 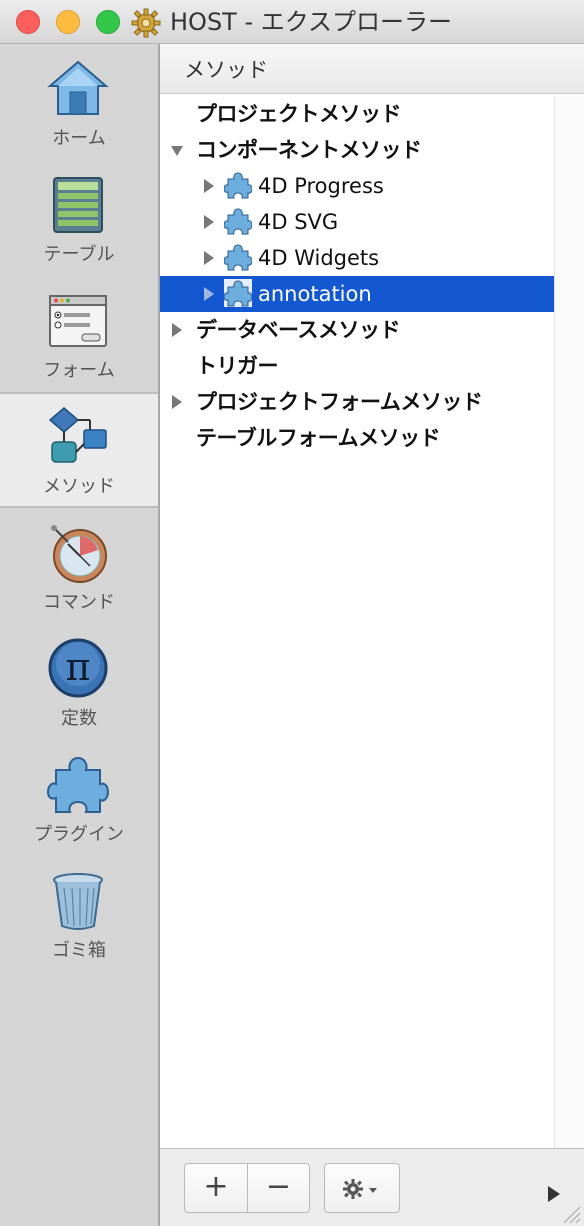 I want to click on options-menu-button, so click(x=362, y=1188).